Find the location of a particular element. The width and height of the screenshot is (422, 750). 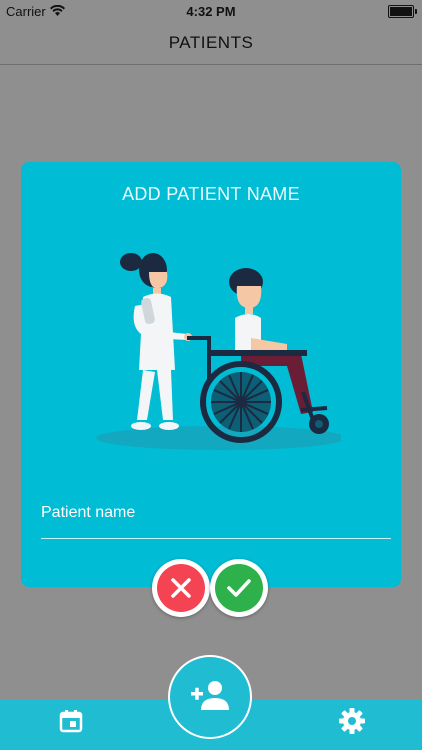

gear-icon is located at coordinates (352, 721).